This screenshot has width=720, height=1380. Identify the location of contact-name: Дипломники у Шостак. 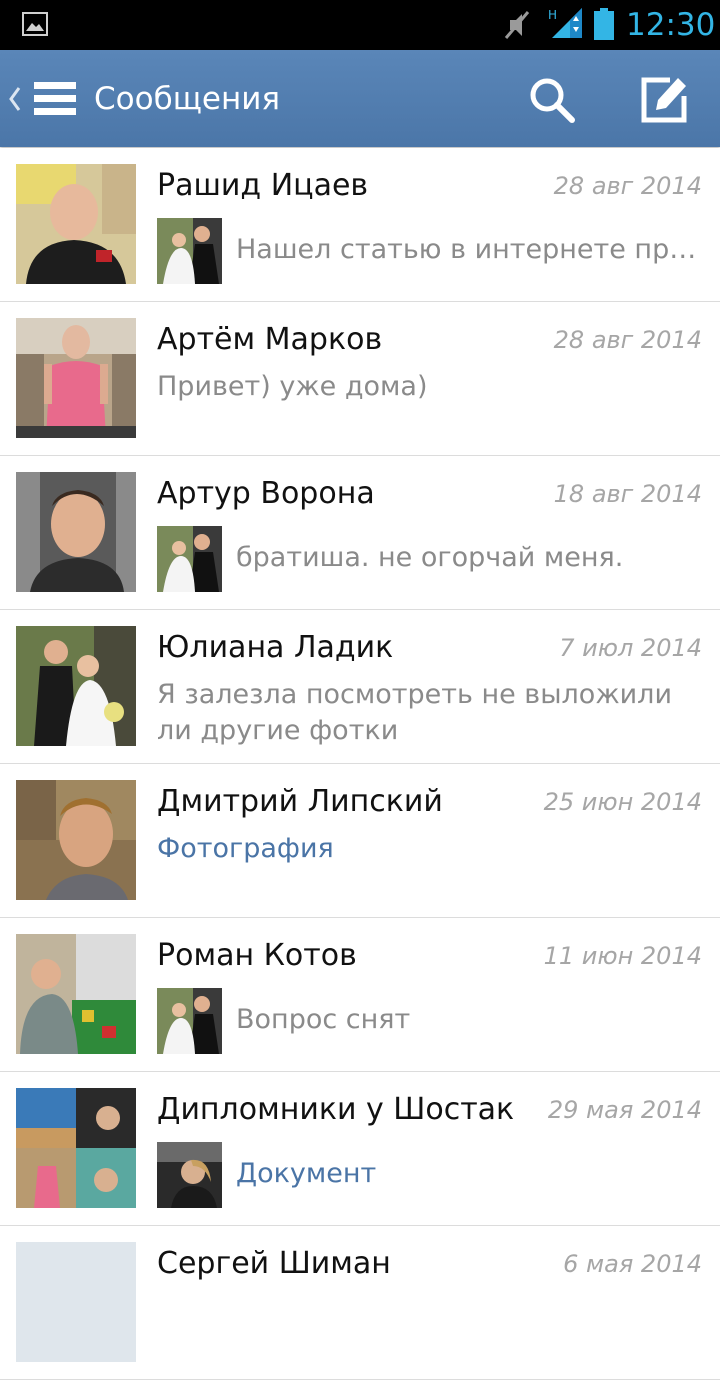
(336, 1109).